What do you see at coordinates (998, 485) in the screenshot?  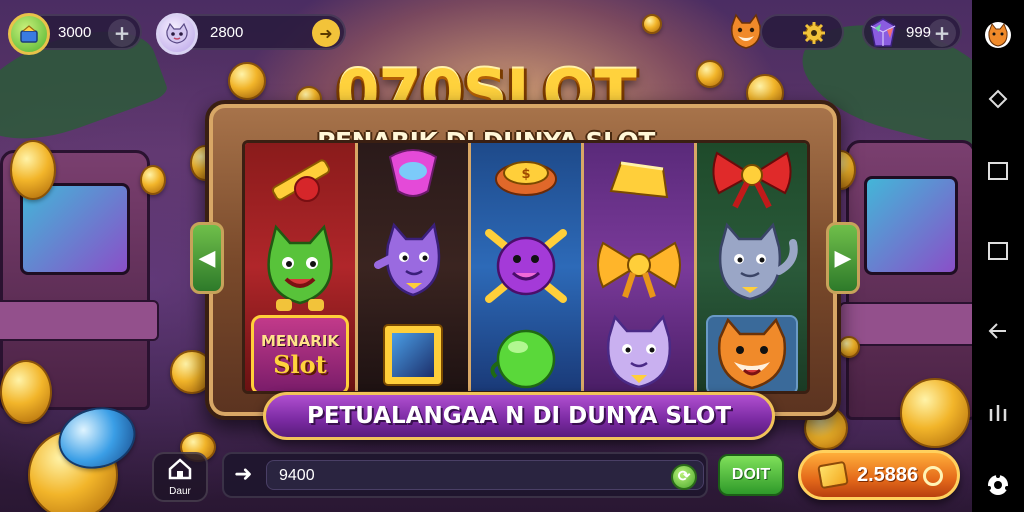 I see `assistant-icon` at bounding box center [998, 485].